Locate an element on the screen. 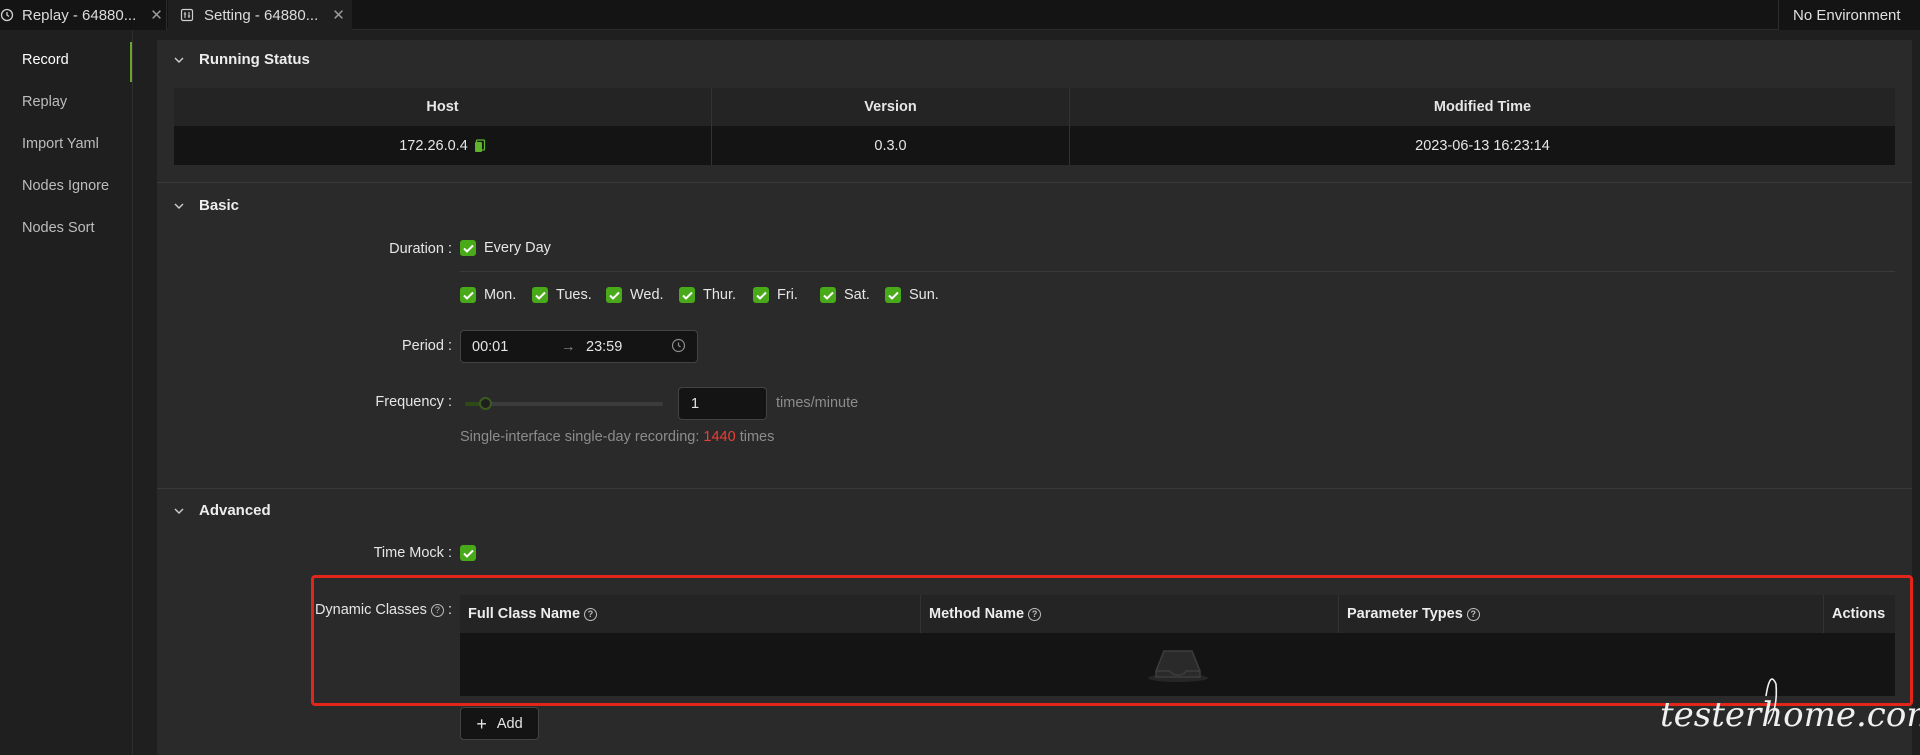 The width and height of the screenshot is (1920, 755). history-icon is located at coordinates (7, 15).